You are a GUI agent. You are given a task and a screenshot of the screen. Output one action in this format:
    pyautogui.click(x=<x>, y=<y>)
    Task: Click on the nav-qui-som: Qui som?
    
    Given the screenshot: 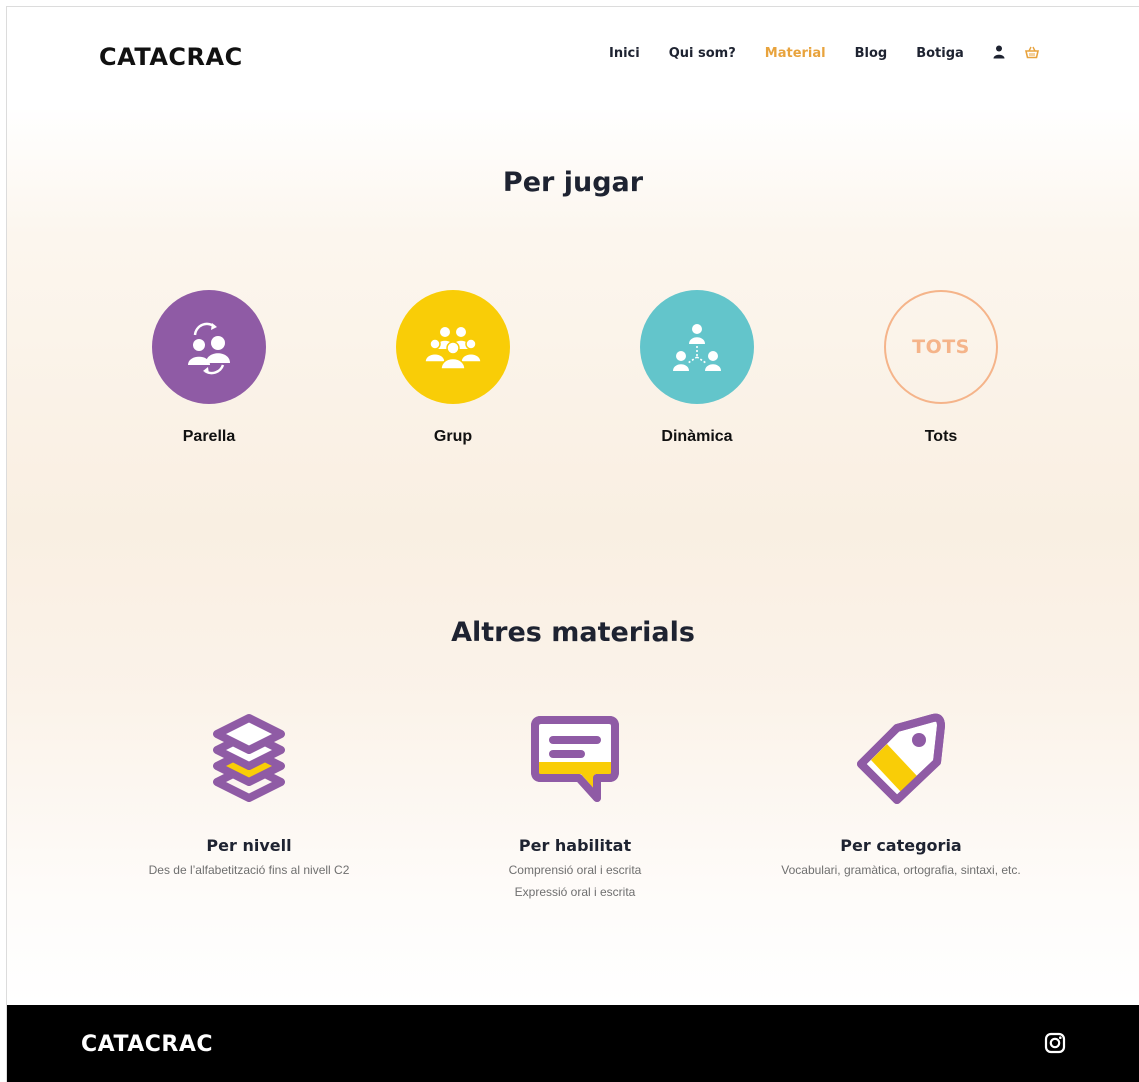 What is the action you would take?
    pyautogui.click(x=702, y=53)
    